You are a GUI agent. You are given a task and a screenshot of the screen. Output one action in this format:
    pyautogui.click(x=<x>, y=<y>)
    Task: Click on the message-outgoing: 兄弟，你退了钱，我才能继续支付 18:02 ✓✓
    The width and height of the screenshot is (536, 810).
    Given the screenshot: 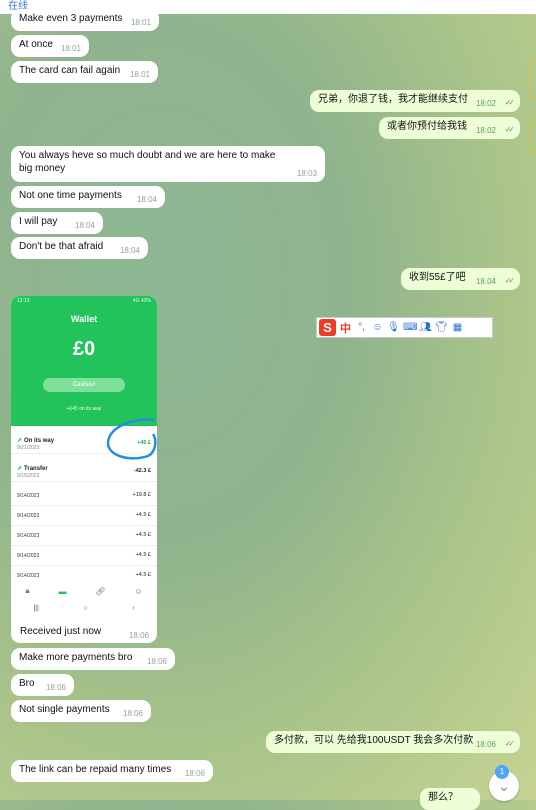 What is the action you would take?
    pyautogui.click(x=415, y=101)
    